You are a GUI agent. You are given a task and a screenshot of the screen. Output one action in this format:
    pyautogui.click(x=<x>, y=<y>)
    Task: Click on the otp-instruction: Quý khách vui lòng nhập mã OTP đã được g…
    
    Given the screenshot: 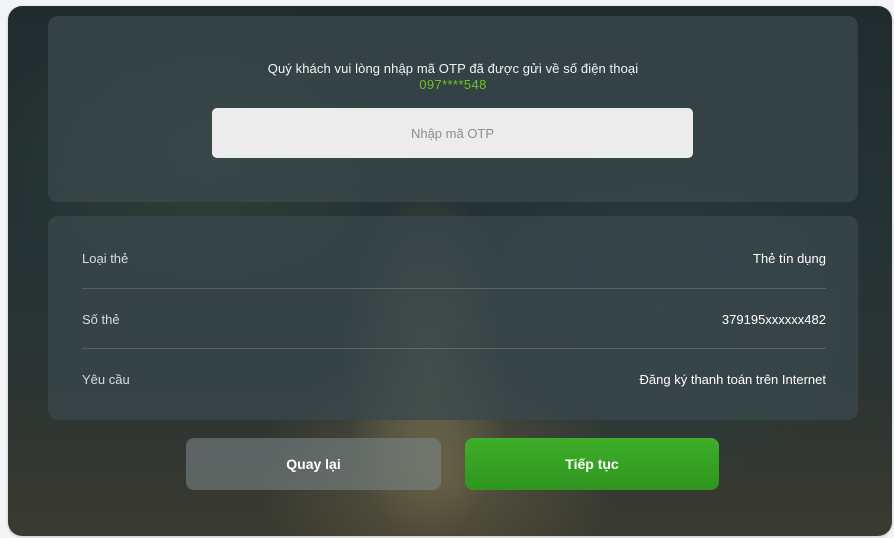 What is the action you would take?
    pyautogui.click(x=453, y=68)
    